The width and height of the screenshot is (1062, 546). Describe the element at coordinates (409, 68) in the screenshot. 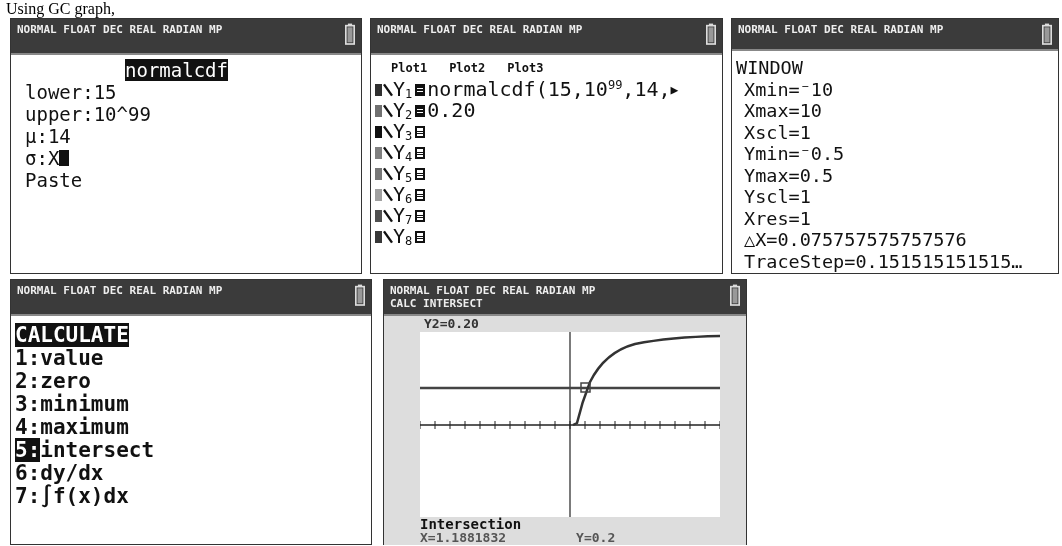

I see `plot-toggle: Plot1` at that location.